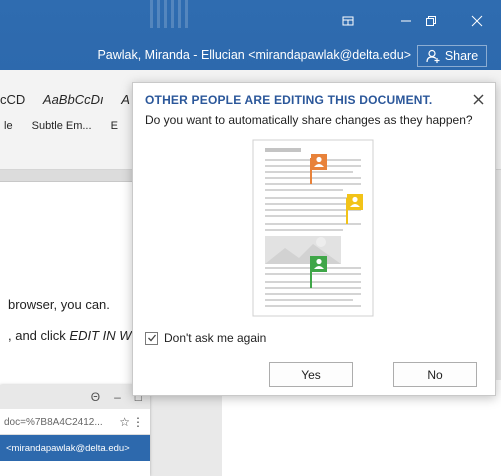 This screenshot has height=476, width=501. I want to click on star-icon: ☆, so click(124, 422).